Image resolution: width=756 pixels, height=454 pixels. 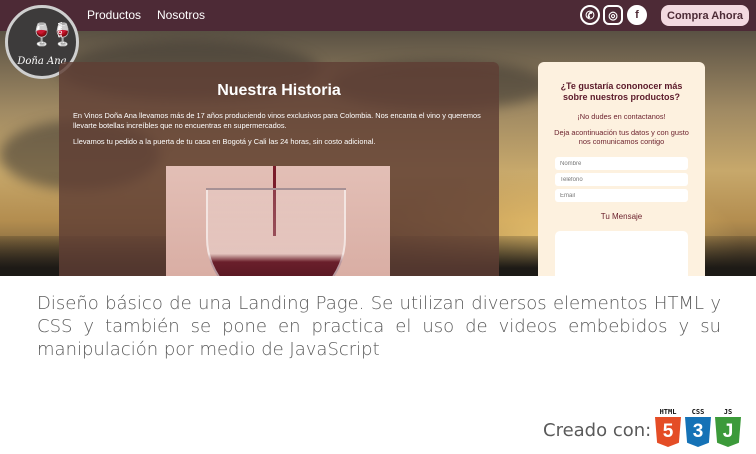 I want to click on phone-field, so click(x=621, y=179).